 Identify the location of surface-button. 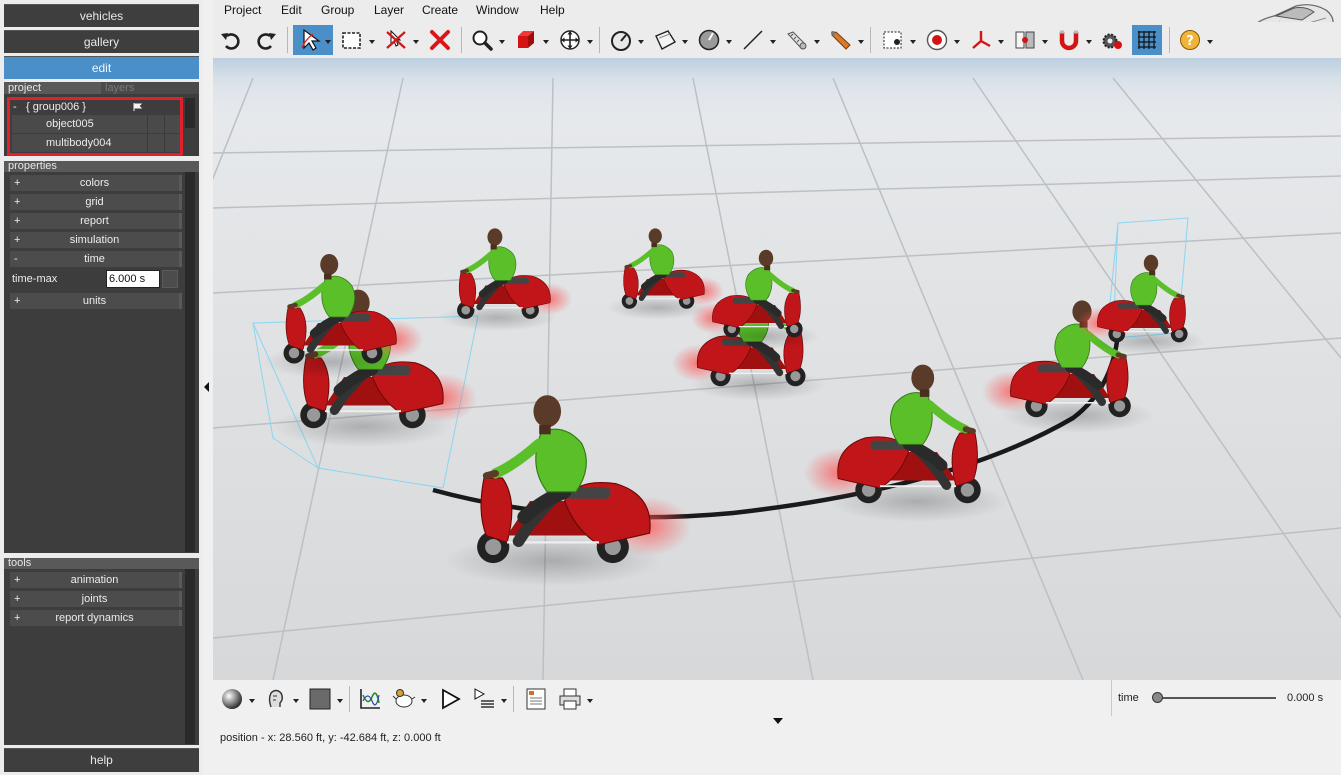
(665, 40).